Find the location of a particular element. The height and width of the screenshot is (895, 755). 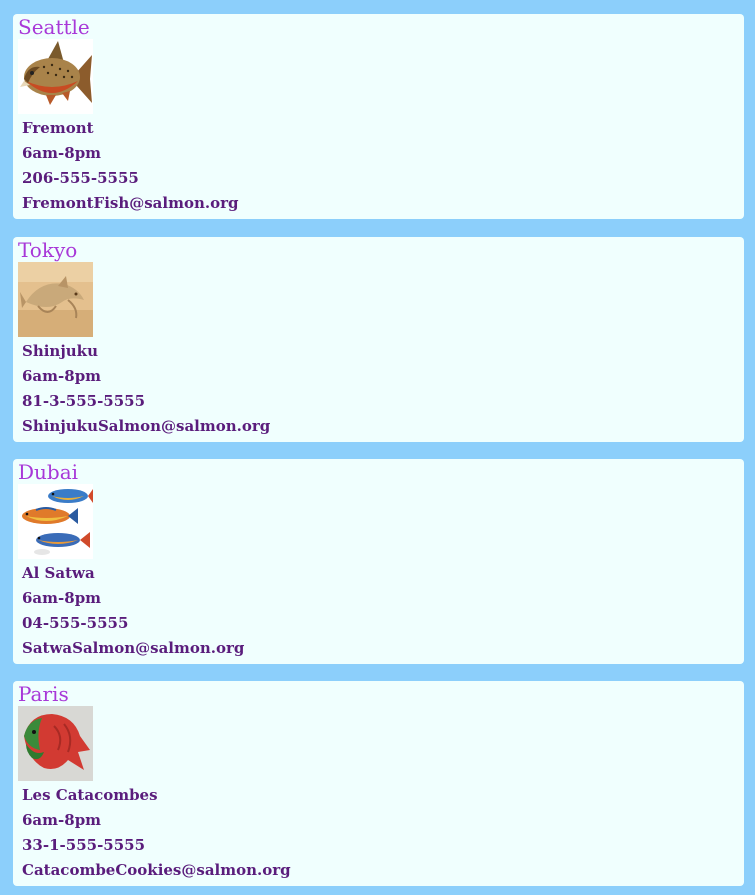

email: CatacombeCookies@salmon.org is located at coordinates (156, 870).